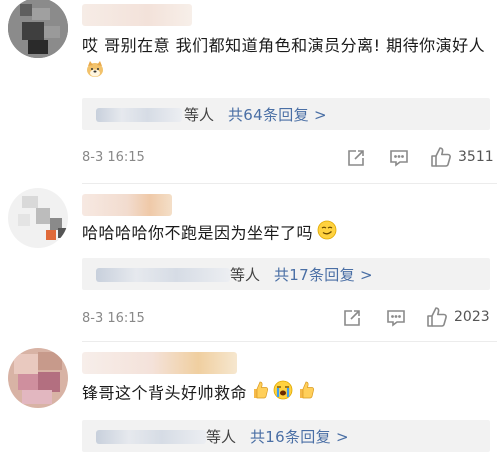 This screenshot has height=458, width=497. Describe the element at coordinates (299, 436) in the screenshot. I see `view-replies-link: 共16条回复 >` at that location.